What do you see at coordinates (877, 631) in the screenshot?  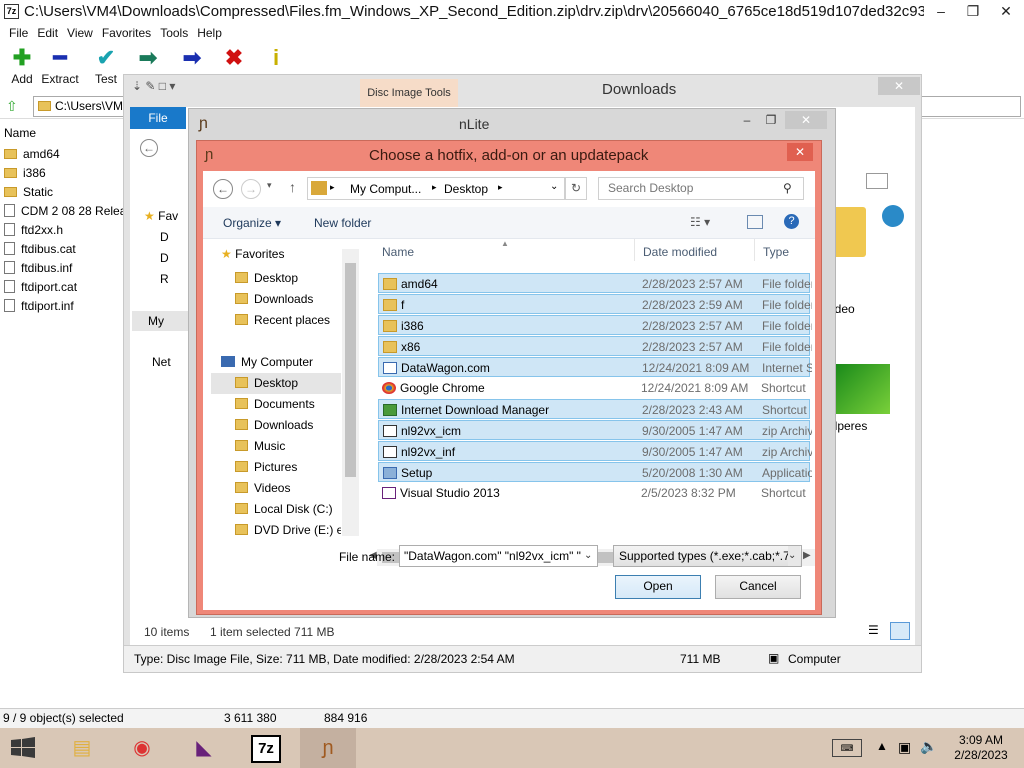 I see `details-view-icon: ☰` at bounding box center [877, 631].